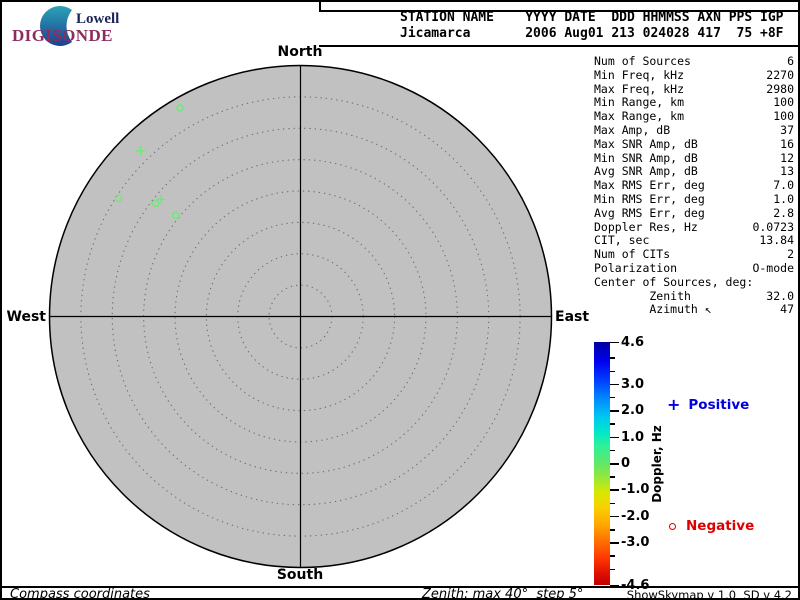 The image size is (800, 600). I want to click on stat-value: 32.0, so click(780, 295).